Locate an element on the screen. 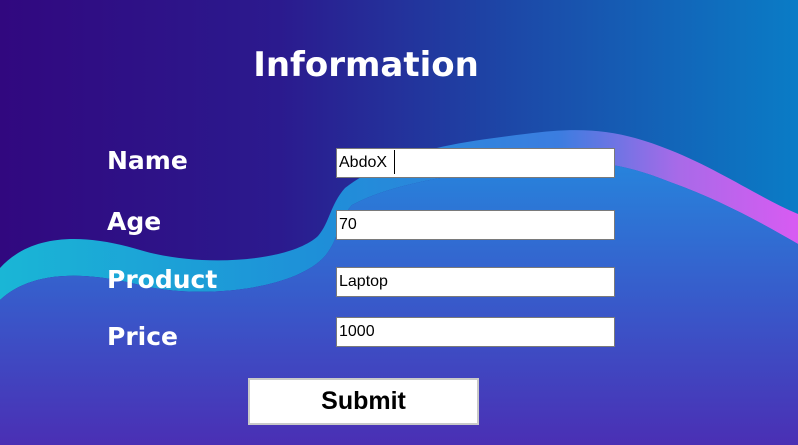 Image resolution: width=798 pixels, height=445 pixels. age-input is located at coordinates (475, 225).